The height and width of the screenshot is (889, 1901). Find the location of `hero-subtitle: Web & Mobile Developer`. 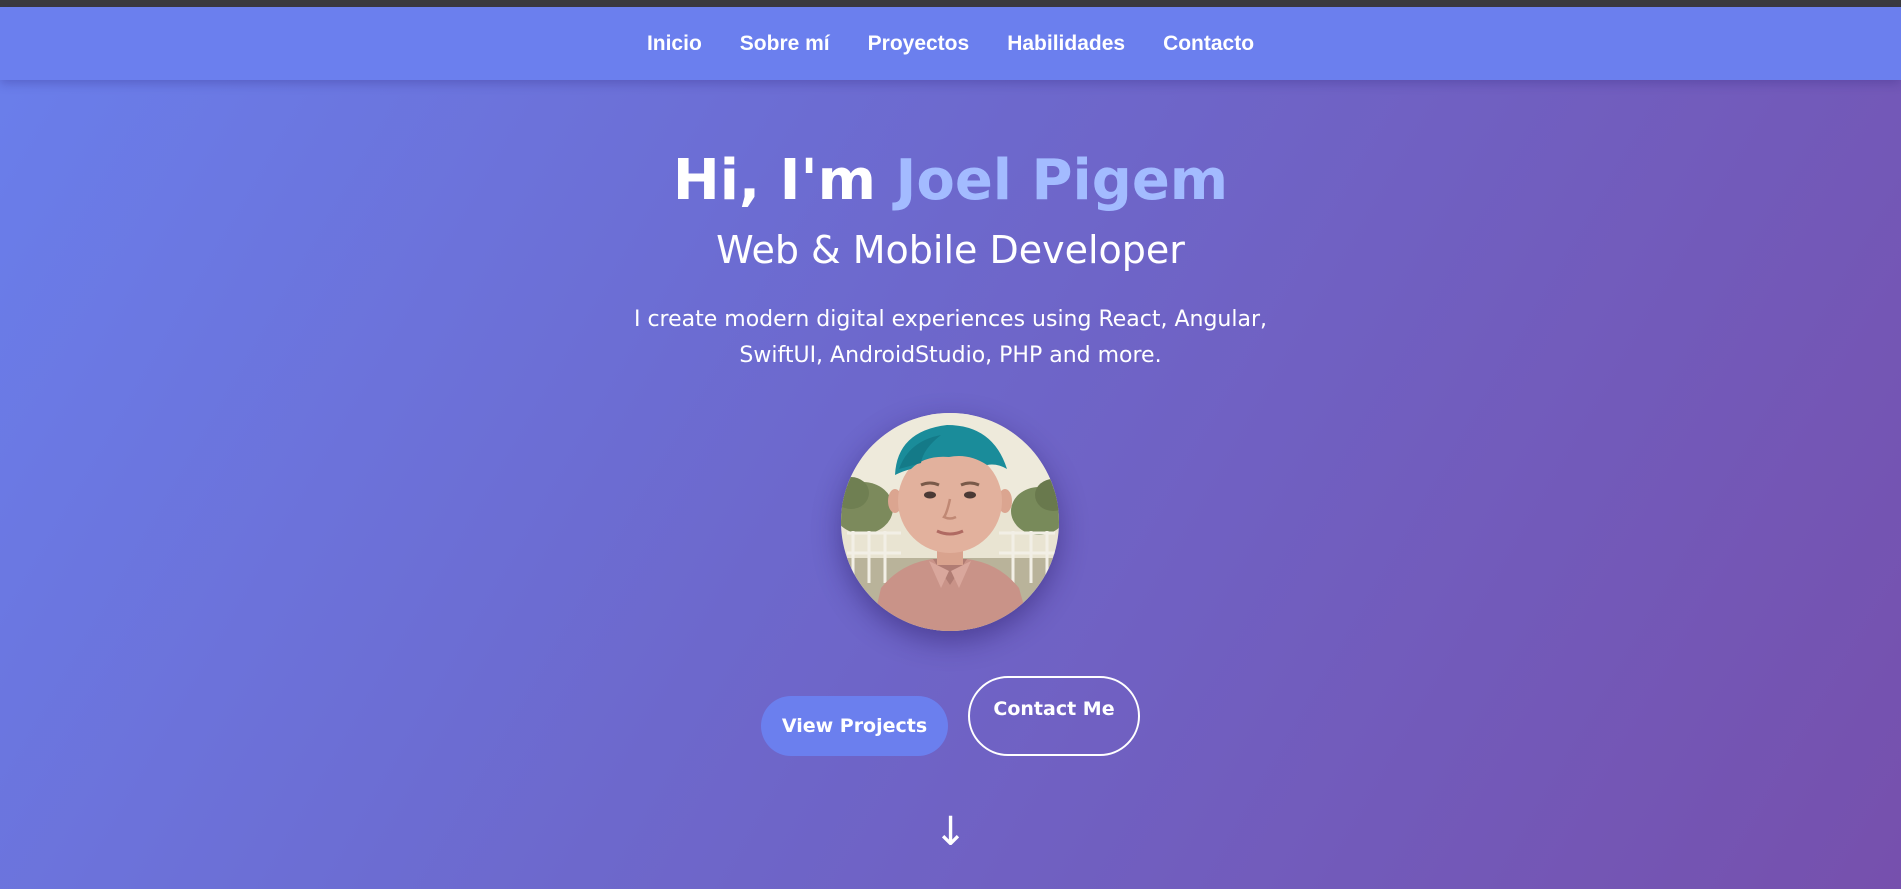

hero-subtitle: Web & Mobile Developer is located at coordinates (950, 250).